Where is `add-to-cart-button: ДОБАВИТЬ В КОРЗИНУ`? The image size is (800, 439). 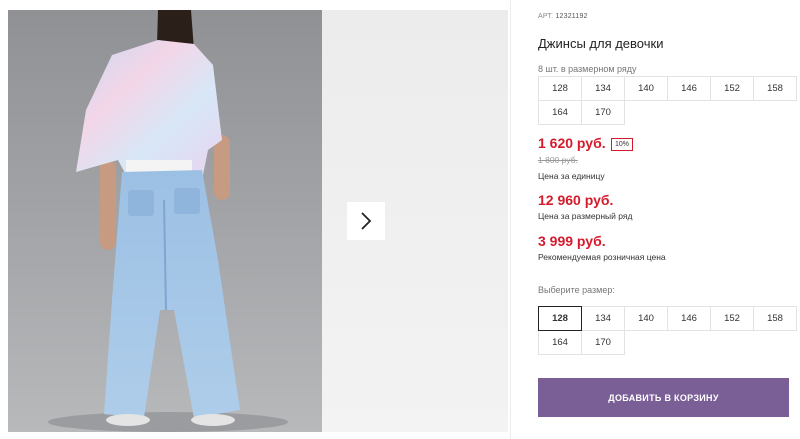
add-to-cart-button: ДОБАВИТЬ В КОРЗИНУ is located at coordinates (663, 397).